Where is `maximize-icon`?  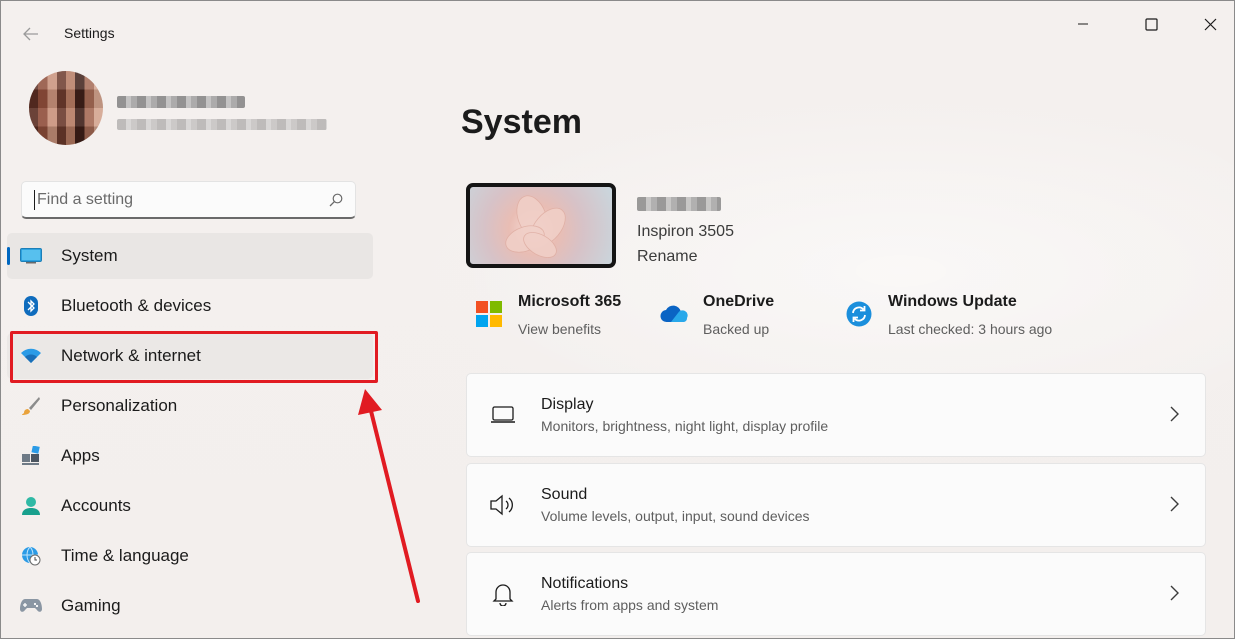 maximize-icon is located at coordinates (1151, 24).